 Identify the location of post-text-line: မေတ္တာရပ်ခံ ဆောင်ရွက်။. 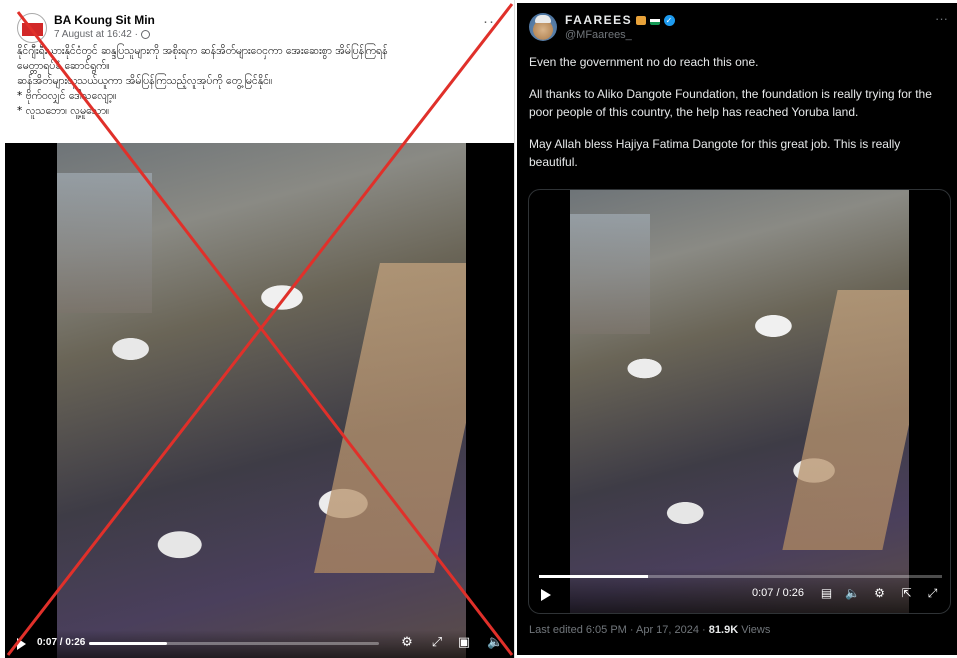
(63, 66).